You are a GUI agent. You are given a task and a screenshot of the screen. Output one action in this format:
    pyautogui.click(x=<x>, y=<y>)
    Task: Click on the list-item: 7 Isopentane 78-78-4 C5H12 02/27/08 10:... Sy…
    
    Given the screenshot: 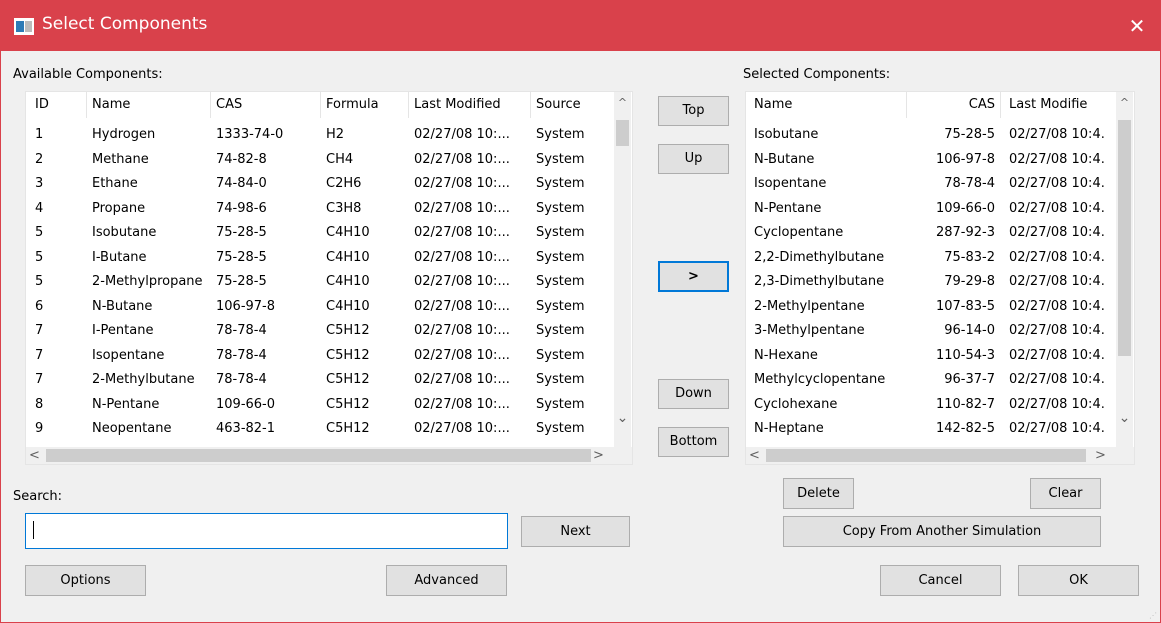 What is the action you would take?
    pyautogui.click(x=316, y=356)
    